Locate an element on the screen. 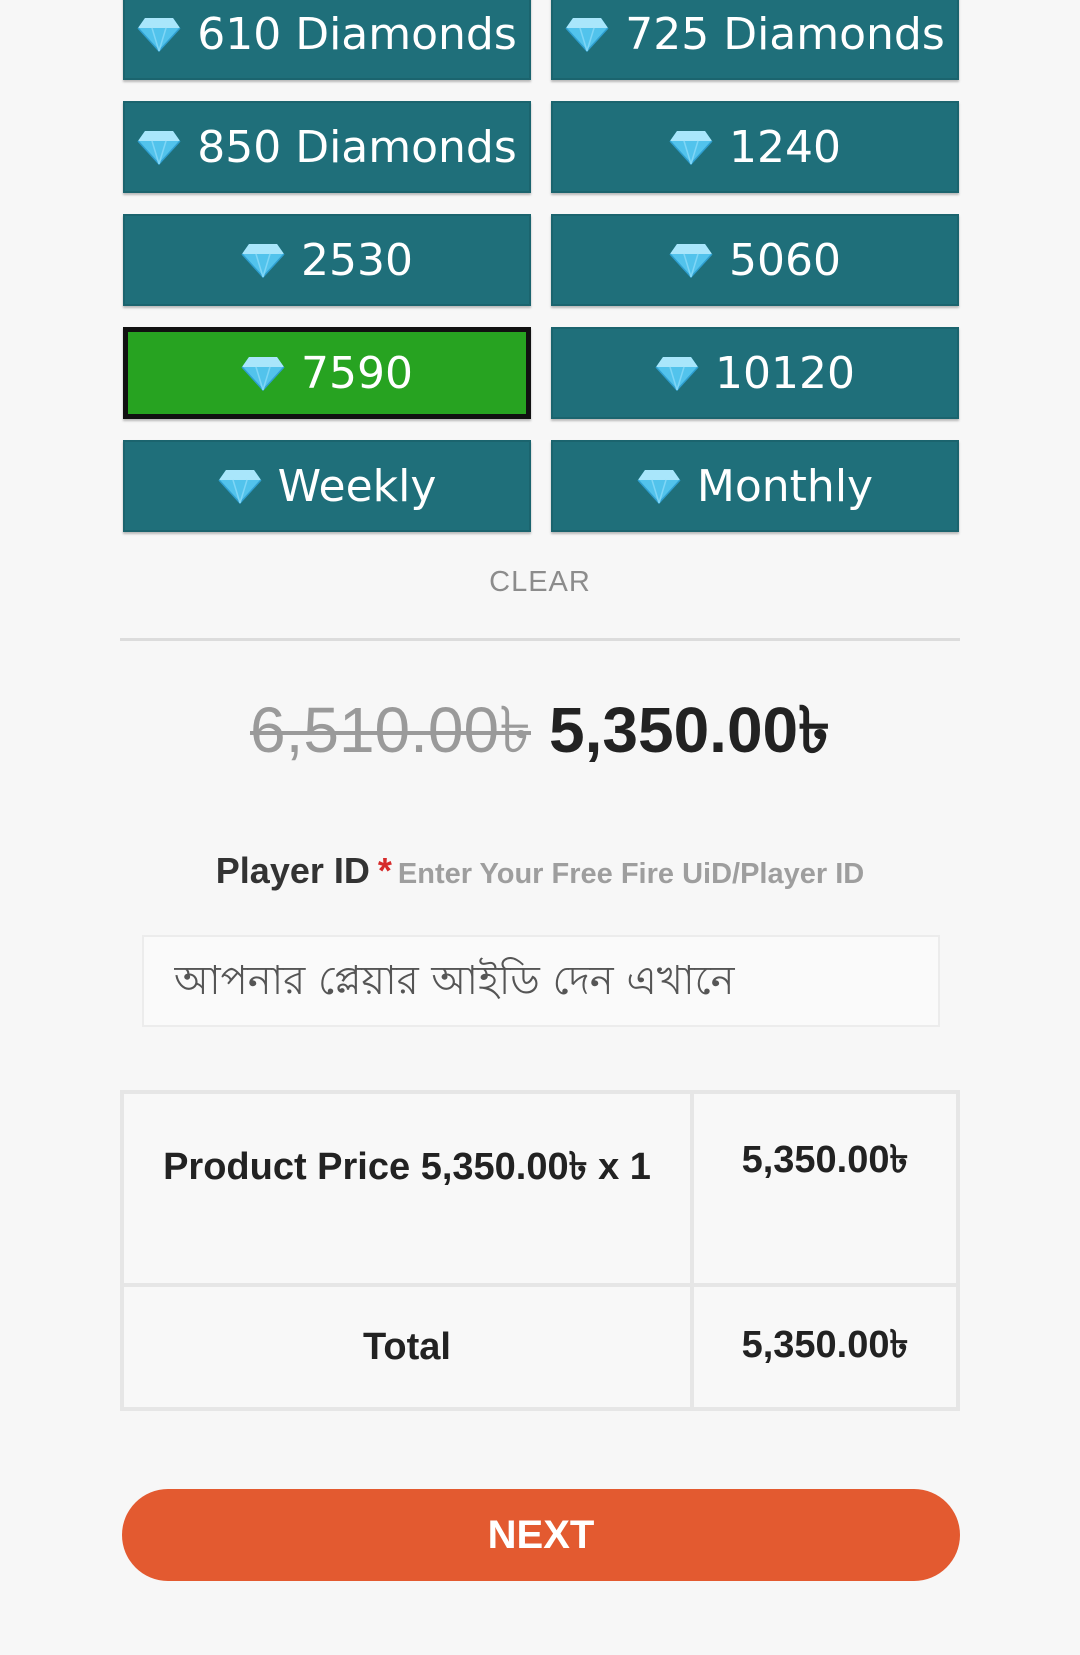 This screenshot has width=1080, height=1655. option-10120: 10120 is located at coordinates (755, 373).